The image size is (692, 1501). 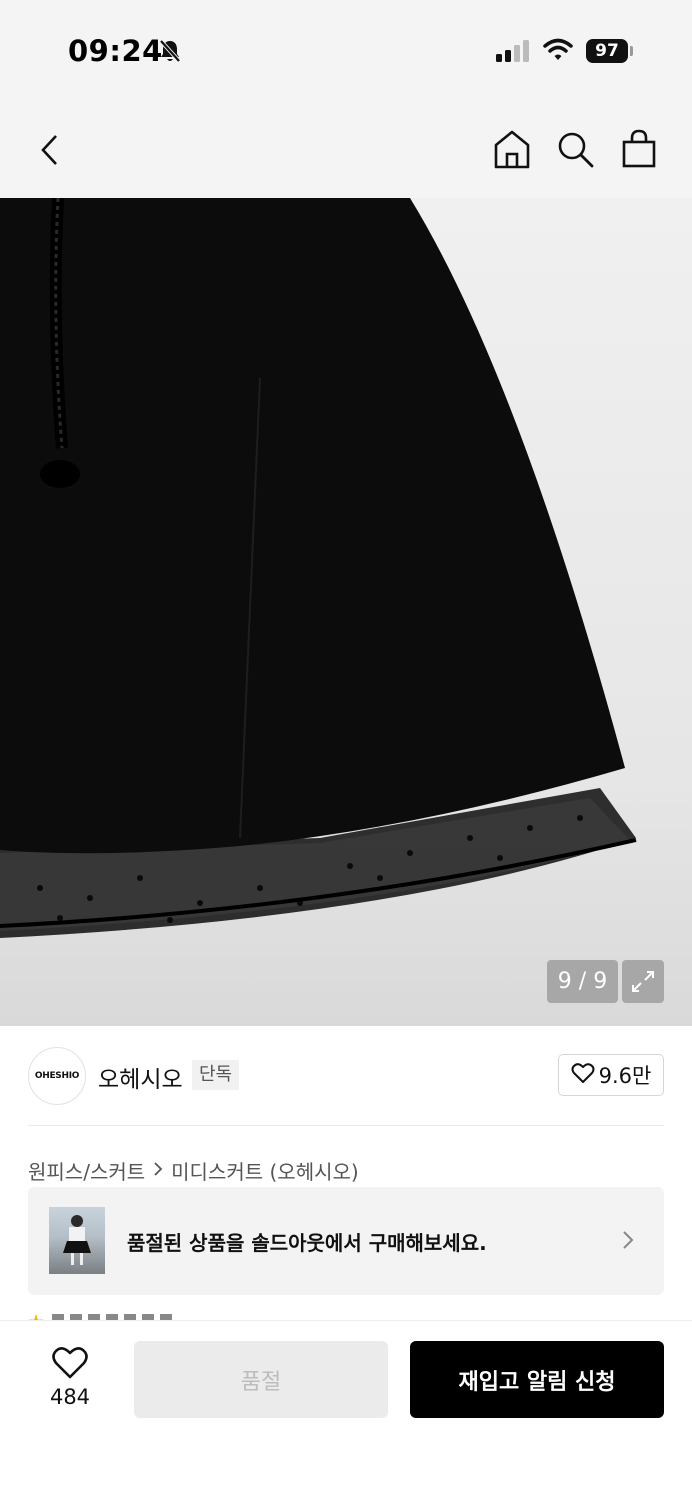 I want to click on soldout-button: 품절, so click(x=261, y=1379).